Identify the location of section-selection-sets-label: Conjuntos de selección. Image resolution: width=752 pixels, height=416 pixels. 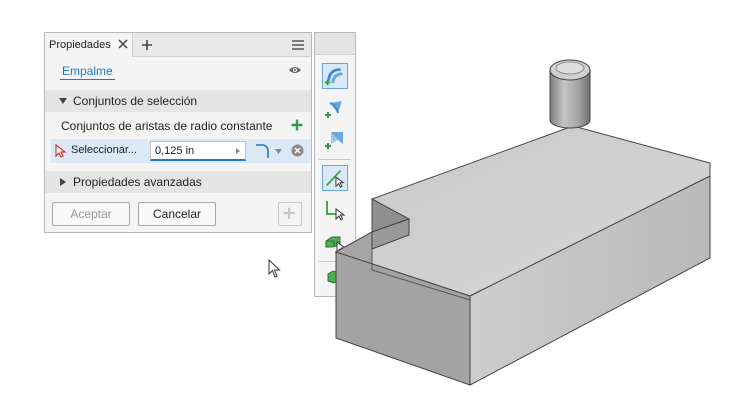
(135, 101).